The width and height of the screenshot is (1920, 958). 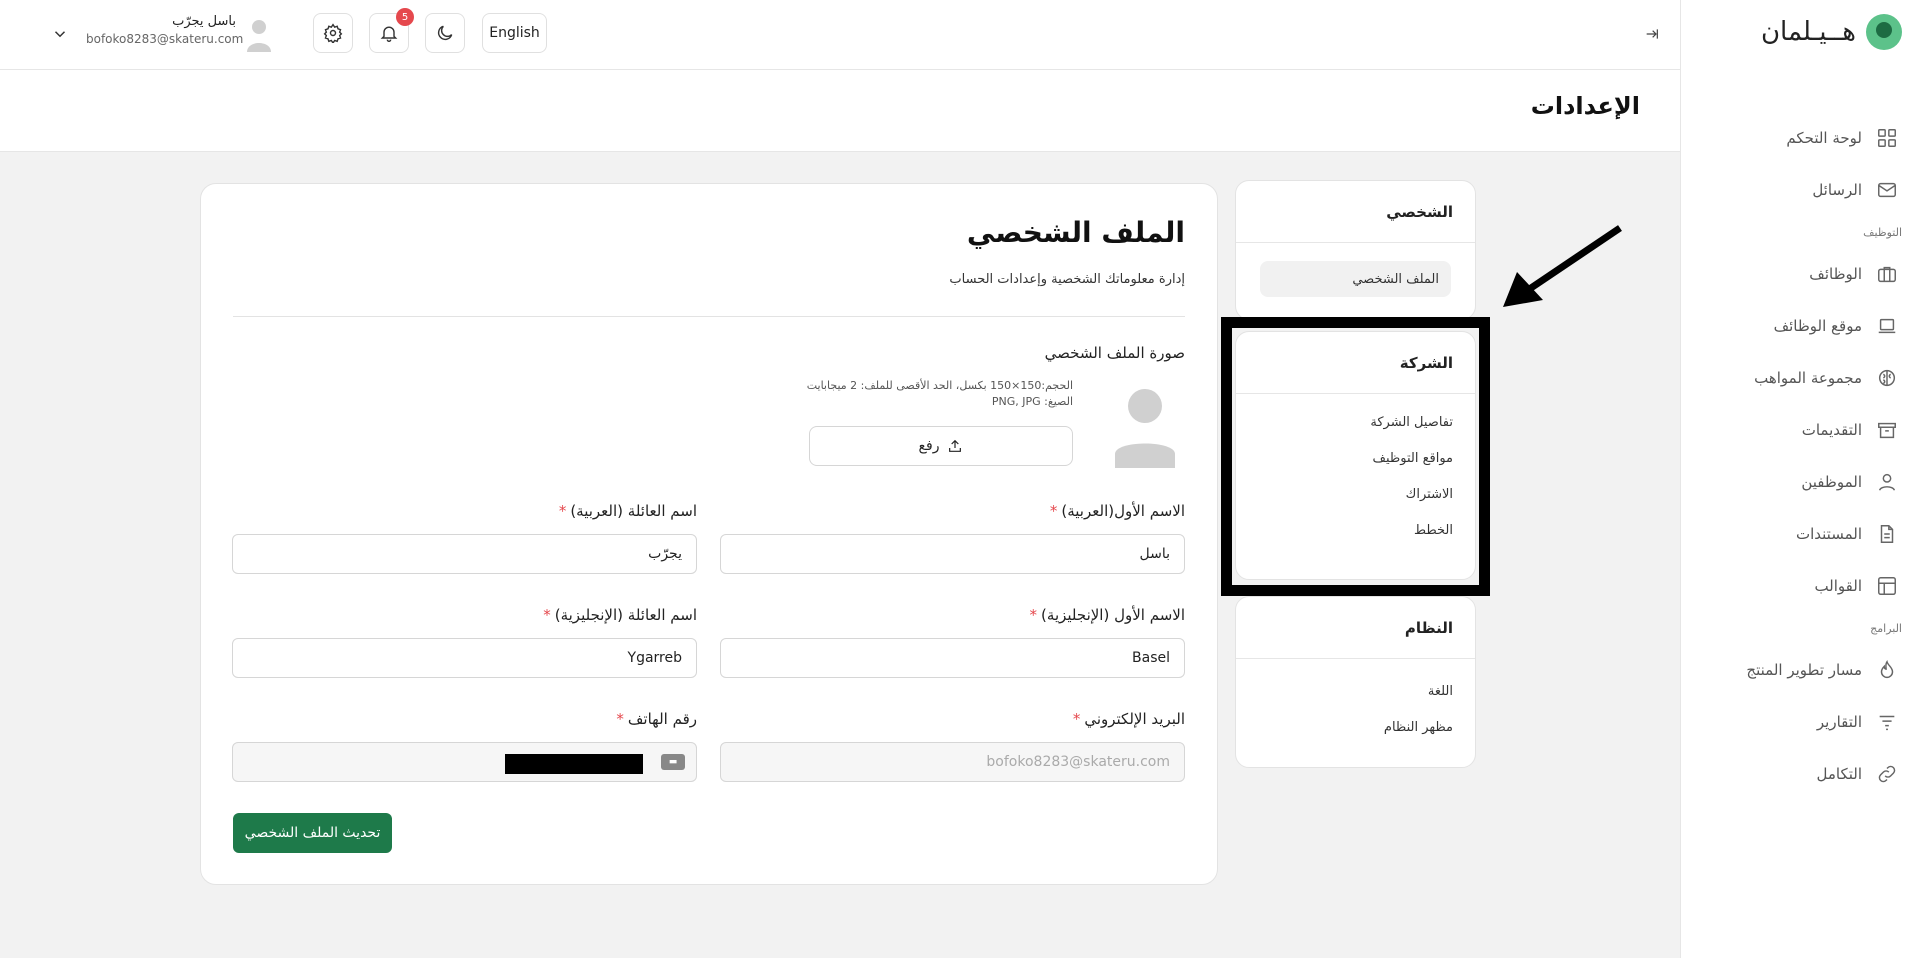 I want to click on settings-button, so click(x=333, y=33).